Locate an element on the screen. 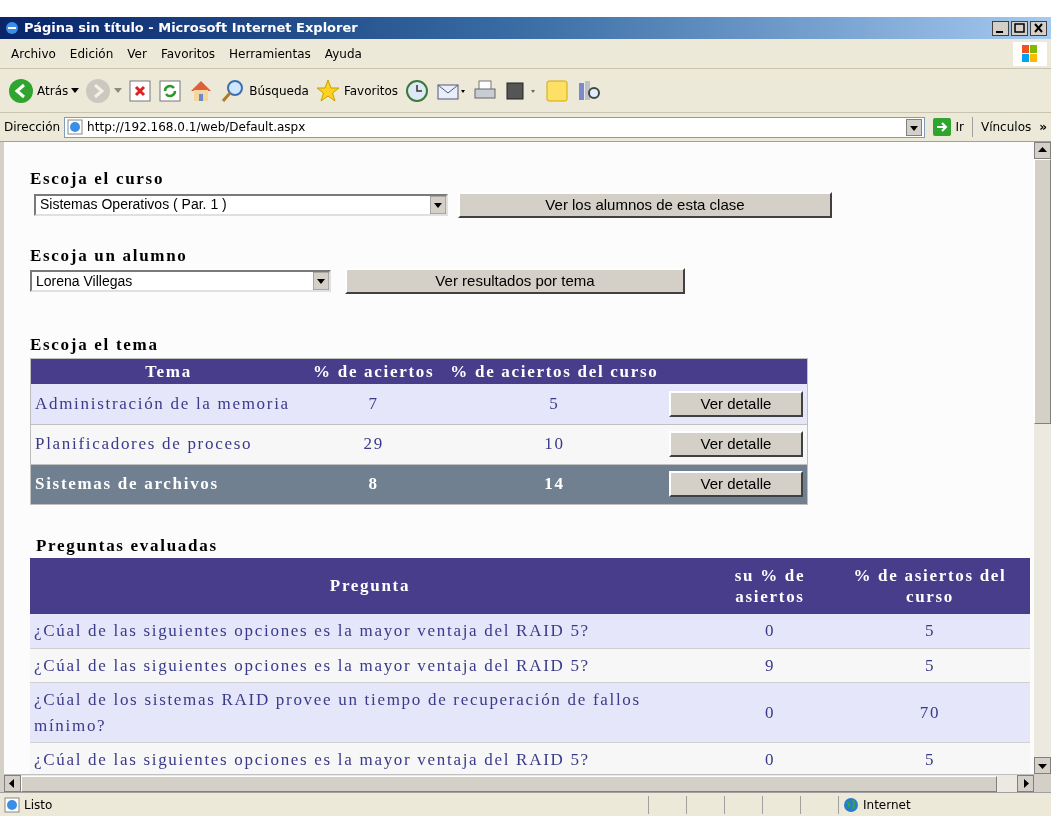 The width and height of the screenshot is (1051, 816). caret-icon is located at coordinates (75, 90).